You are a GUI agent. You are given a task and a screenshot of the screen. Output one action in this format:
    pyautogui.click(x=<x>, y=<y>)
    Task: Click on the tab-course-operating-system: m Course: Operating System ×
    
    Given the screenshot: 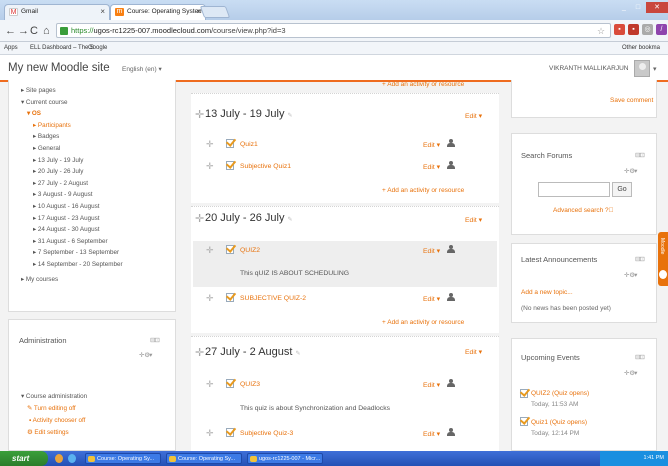 What is the action you would take?
    pyautogui.click(x=158, y=12)
    